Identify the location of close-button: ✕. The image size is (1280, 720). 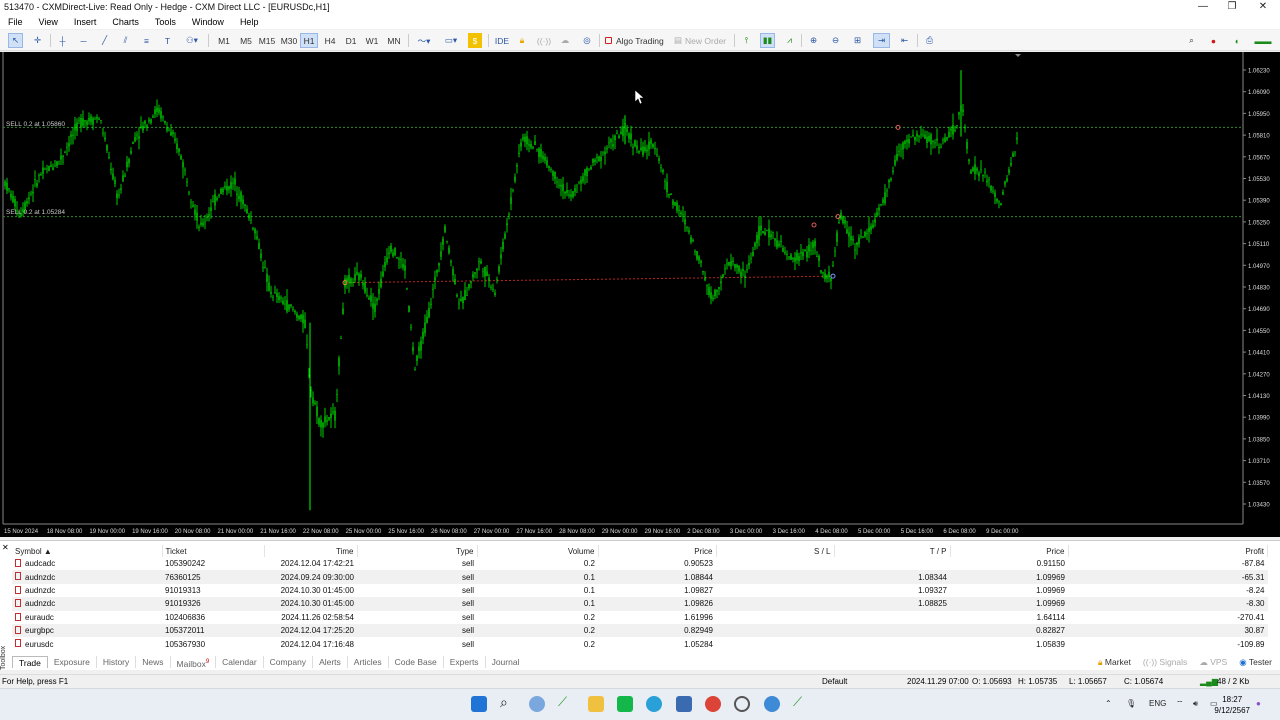
(1263, 6).